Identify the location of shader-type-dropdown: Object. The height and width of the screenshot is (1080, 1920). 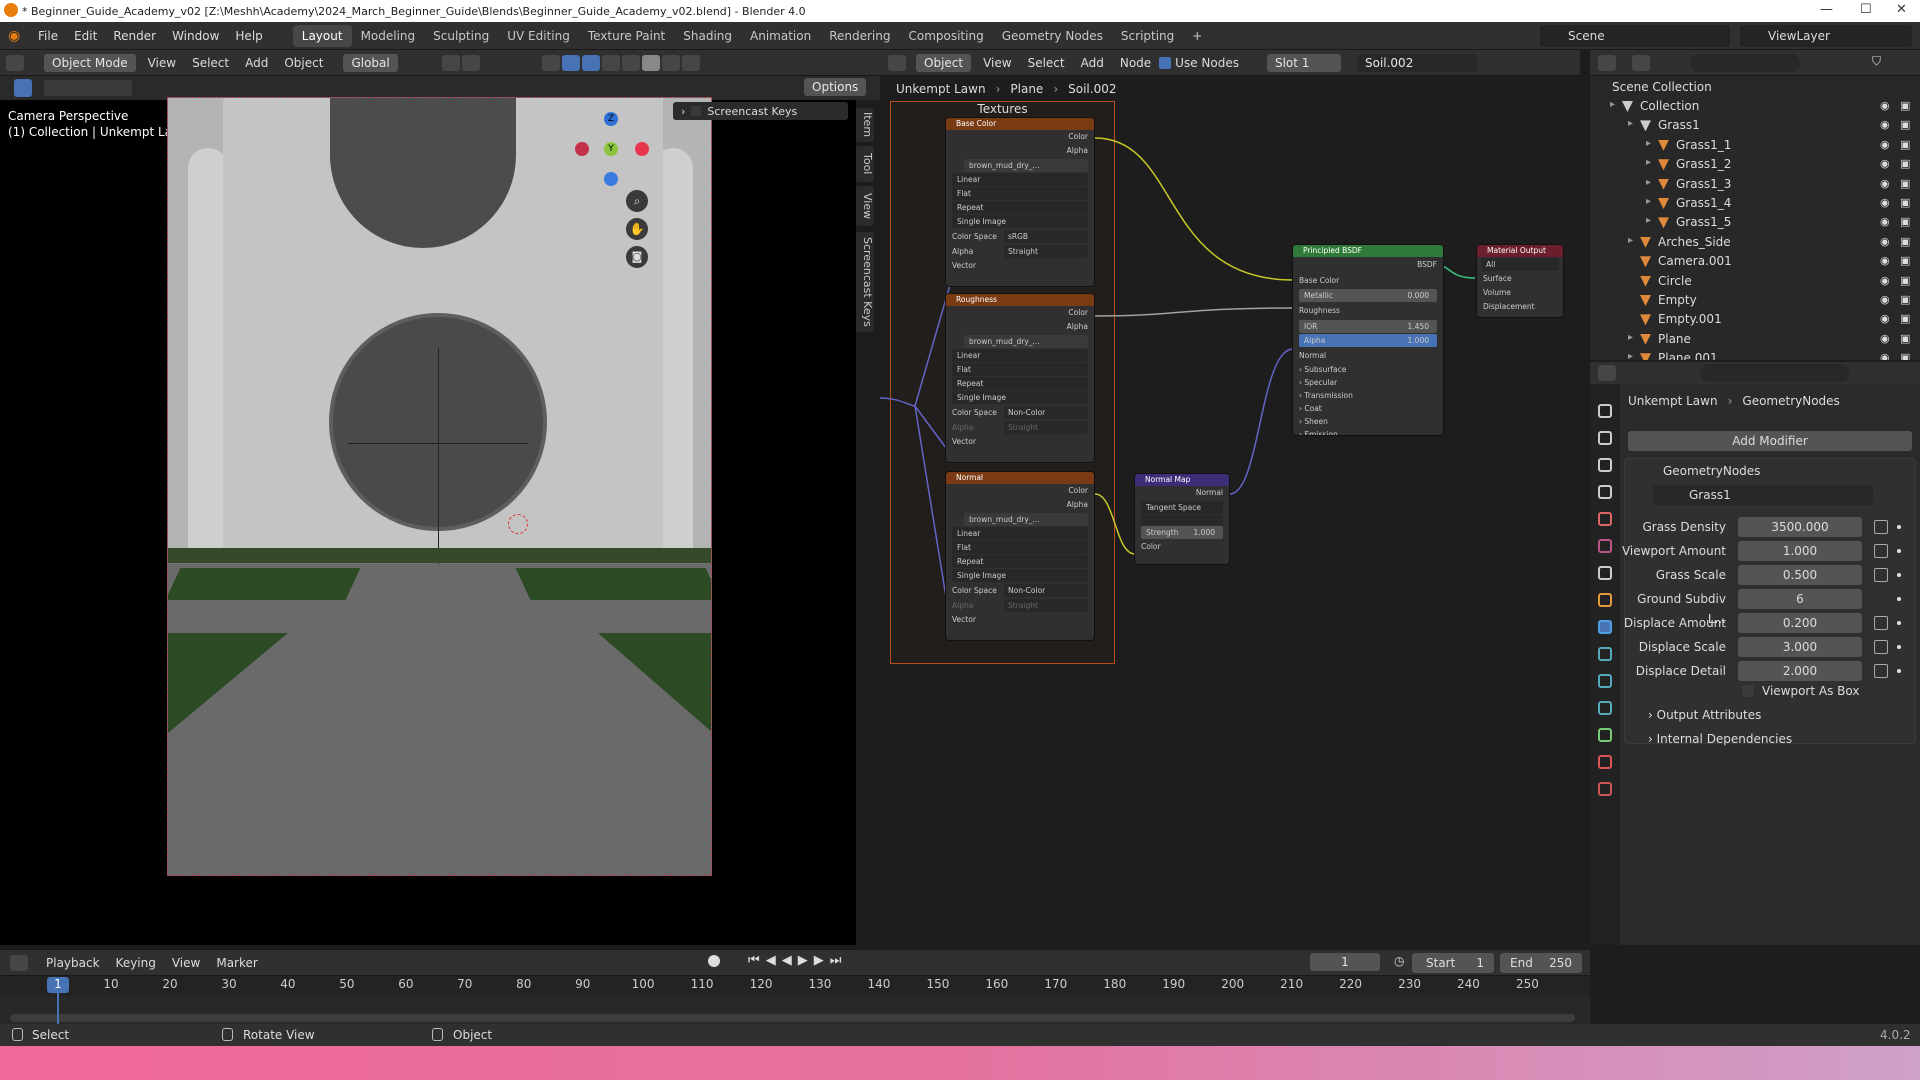
(944, 62).